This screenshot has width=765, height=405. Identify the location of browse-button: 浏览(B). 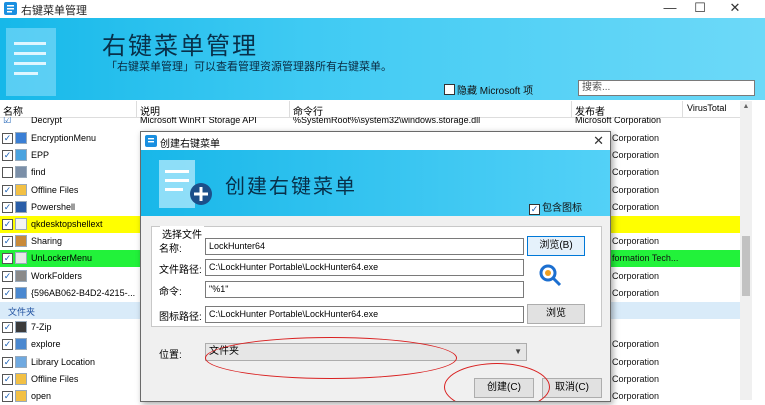
(556, 246).